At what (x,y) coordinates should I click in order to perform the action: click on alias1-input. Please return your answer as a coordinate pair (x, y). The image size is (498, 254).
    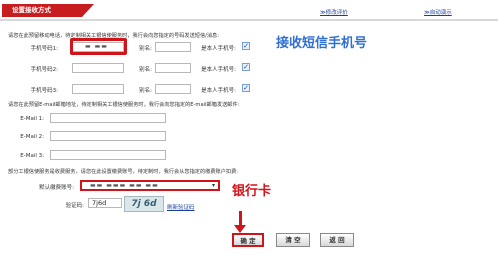
    Looking at the image, I should click on (173, 47).